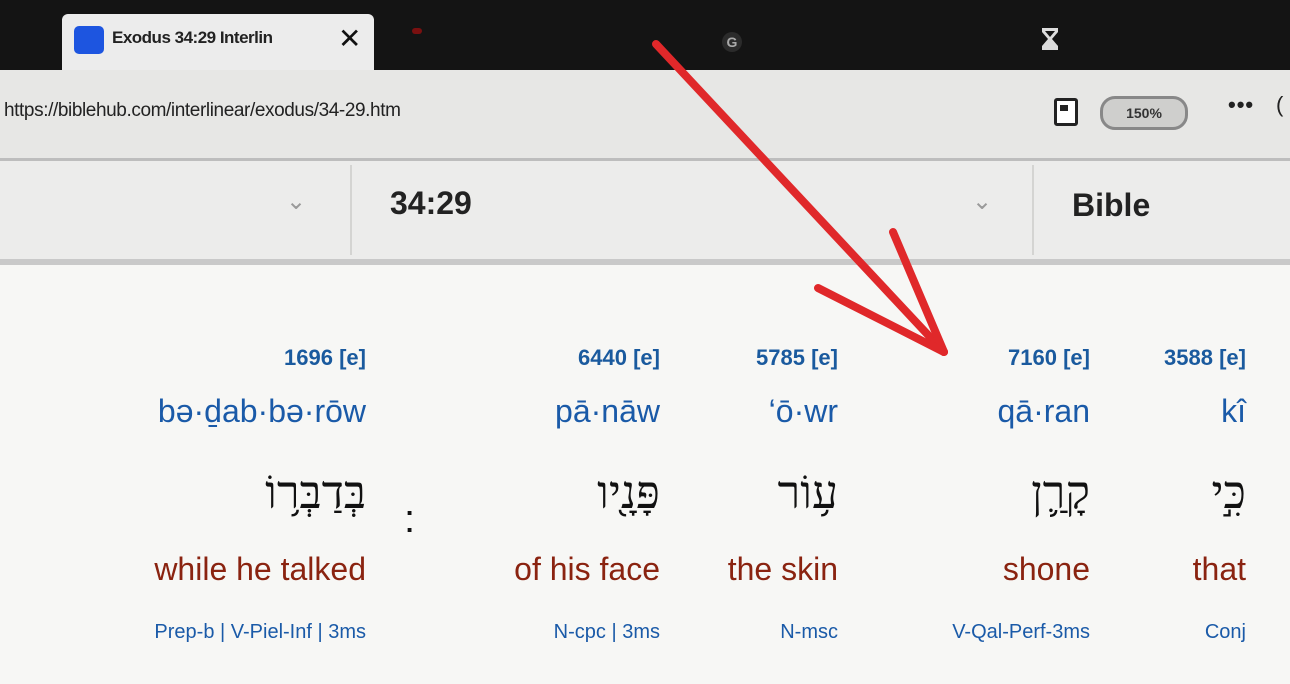 This screenshot has height=684, width=1290. Describe the element at coordinates (260, 632) in the screenshot. I see `parsing-link: Prep-b | V-Piel-Inf | 3ms` at that location.